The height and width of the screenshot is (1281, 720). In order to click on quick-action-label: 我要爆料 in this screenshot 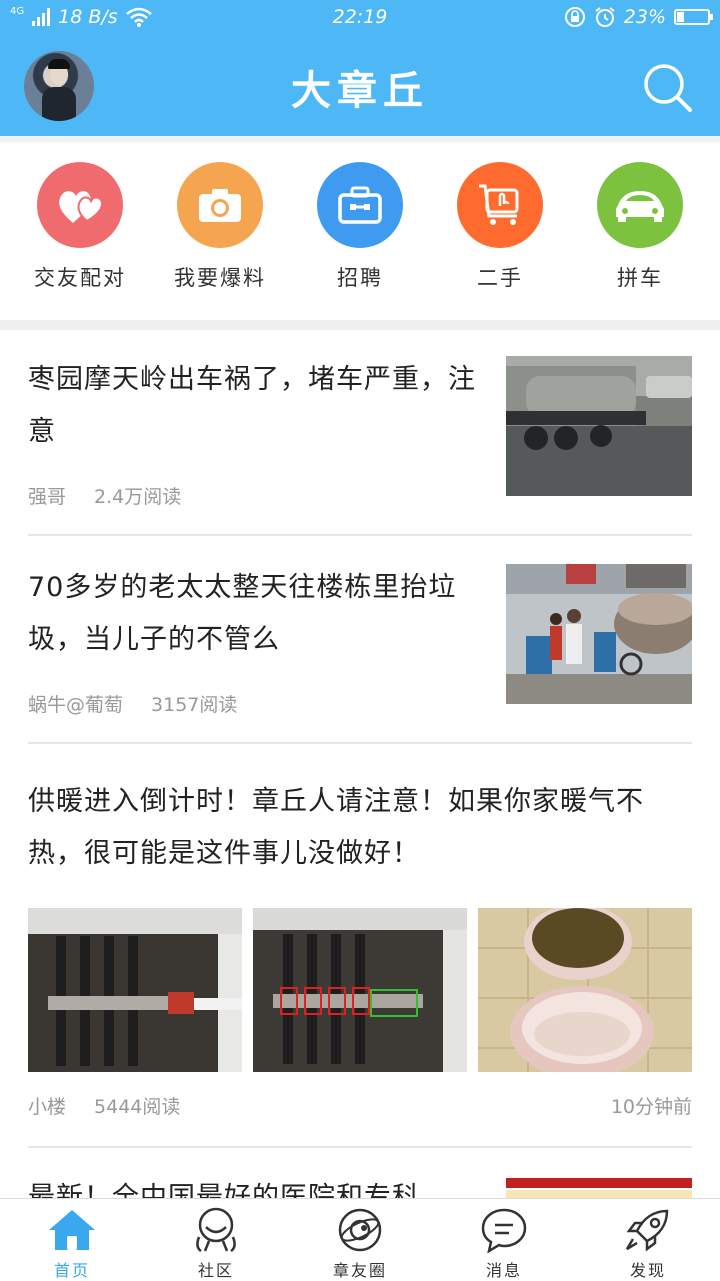, I will do `click(220, 278)`.